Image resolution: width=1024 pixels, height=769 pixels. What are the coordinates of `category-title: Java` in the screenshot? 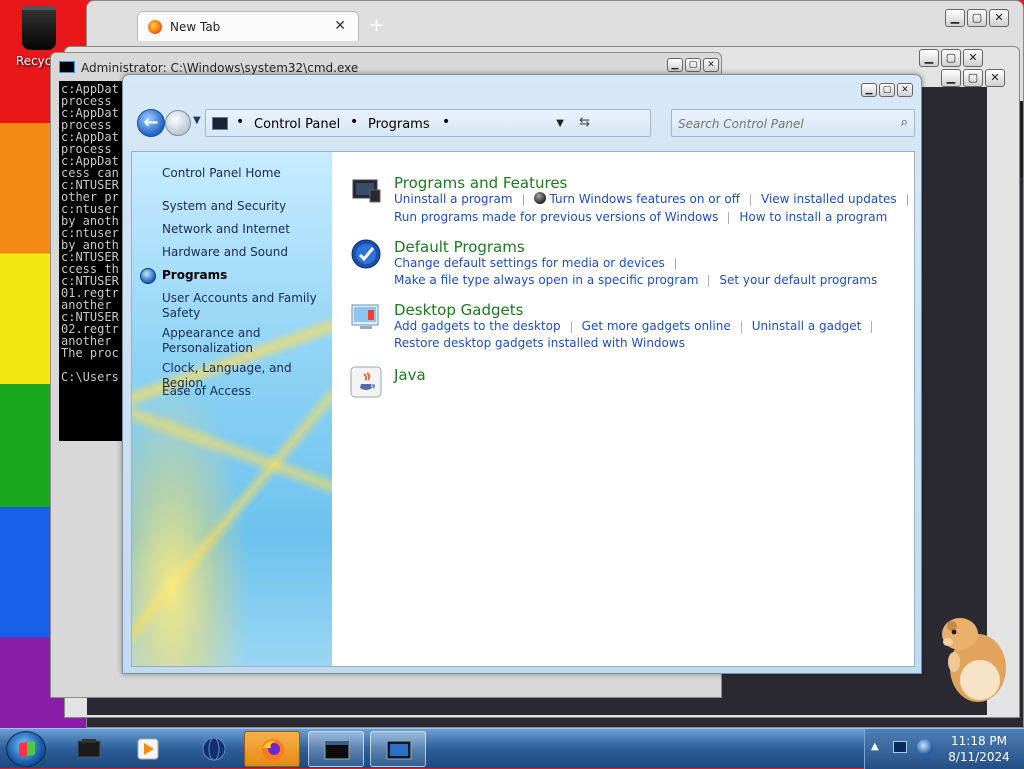 It's located at (410, 375).